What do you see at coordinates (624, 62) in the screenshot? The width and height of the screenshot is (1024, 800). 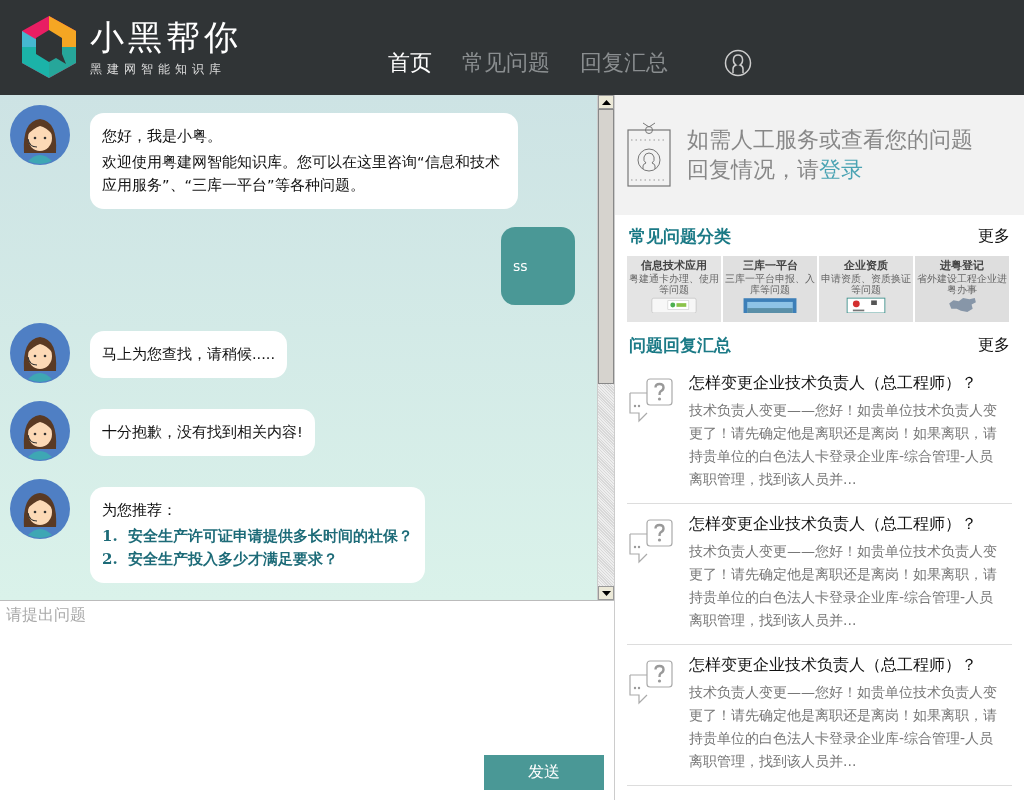 I see `nav-tab: 回复汇总` at bounding box center [624, 62].